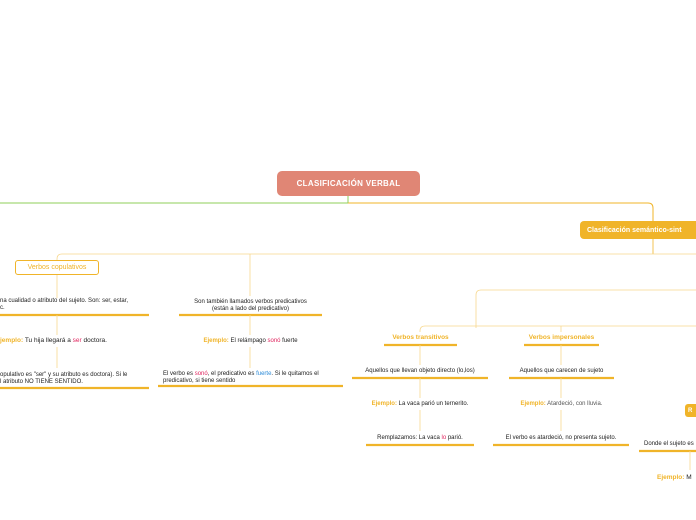 The image size is (696, 520). What do you see at coordinates (264, 374) in the screenshot?
I see `predicativos-note-pred: fuerte` at bounding box center [264, 374].